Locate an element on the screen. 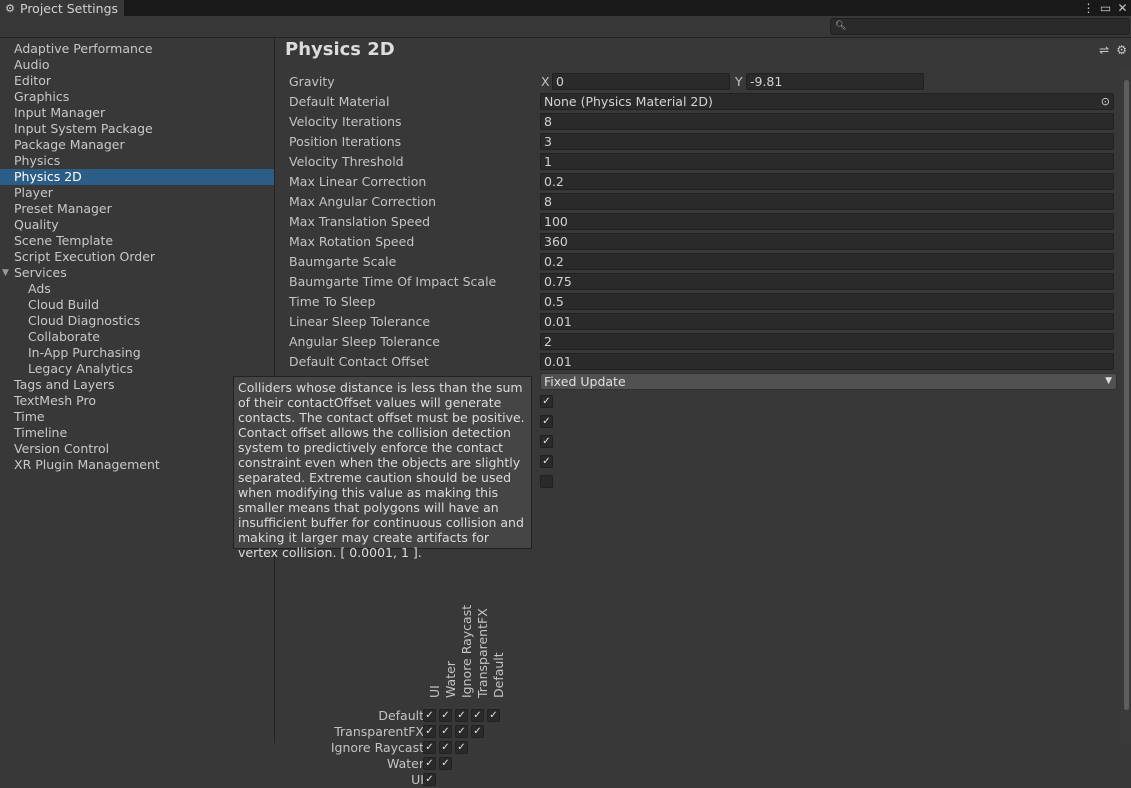 This screenshot has width=1131, height=788. sidebar-item-label: Scene Template is located at coordinates (64, 240).